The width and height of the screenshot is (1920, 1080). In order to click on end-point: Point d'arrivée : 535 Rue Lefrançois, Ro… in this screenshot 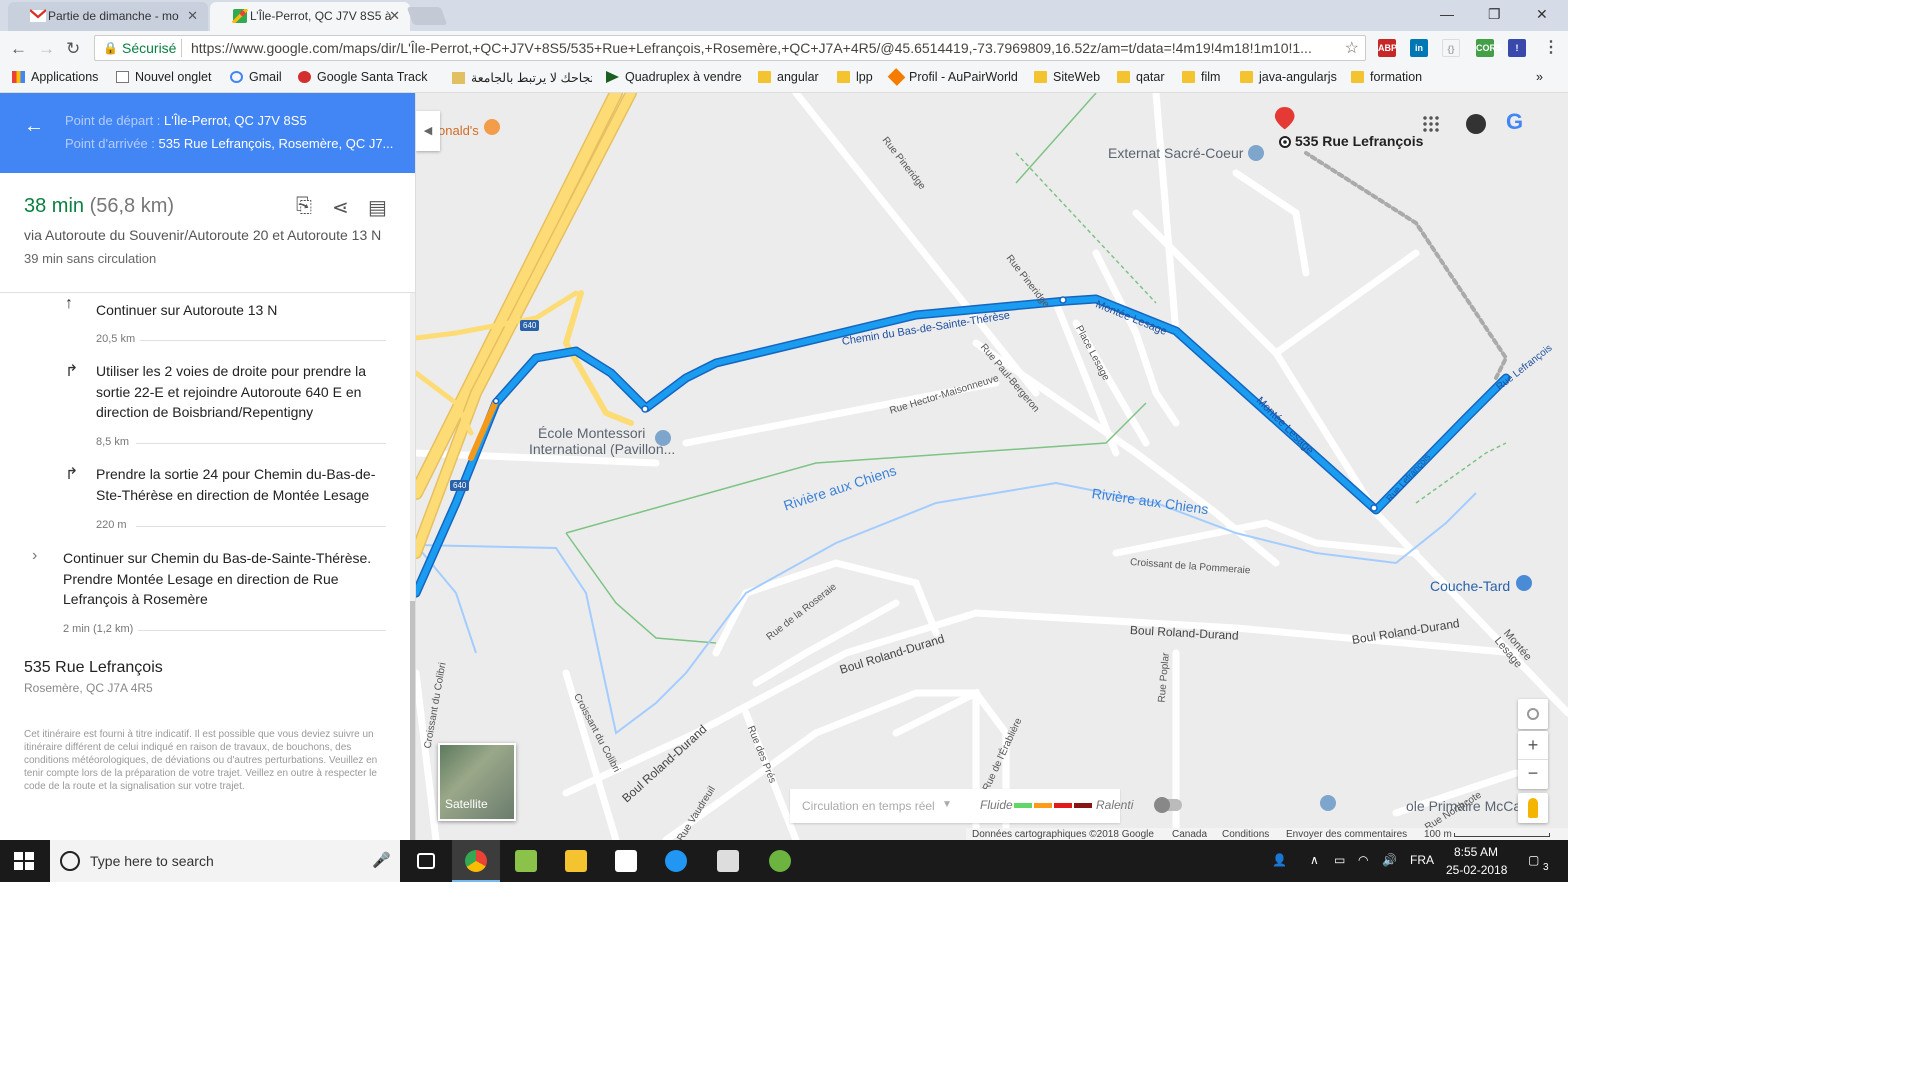, I will do `click(232, 143)`.